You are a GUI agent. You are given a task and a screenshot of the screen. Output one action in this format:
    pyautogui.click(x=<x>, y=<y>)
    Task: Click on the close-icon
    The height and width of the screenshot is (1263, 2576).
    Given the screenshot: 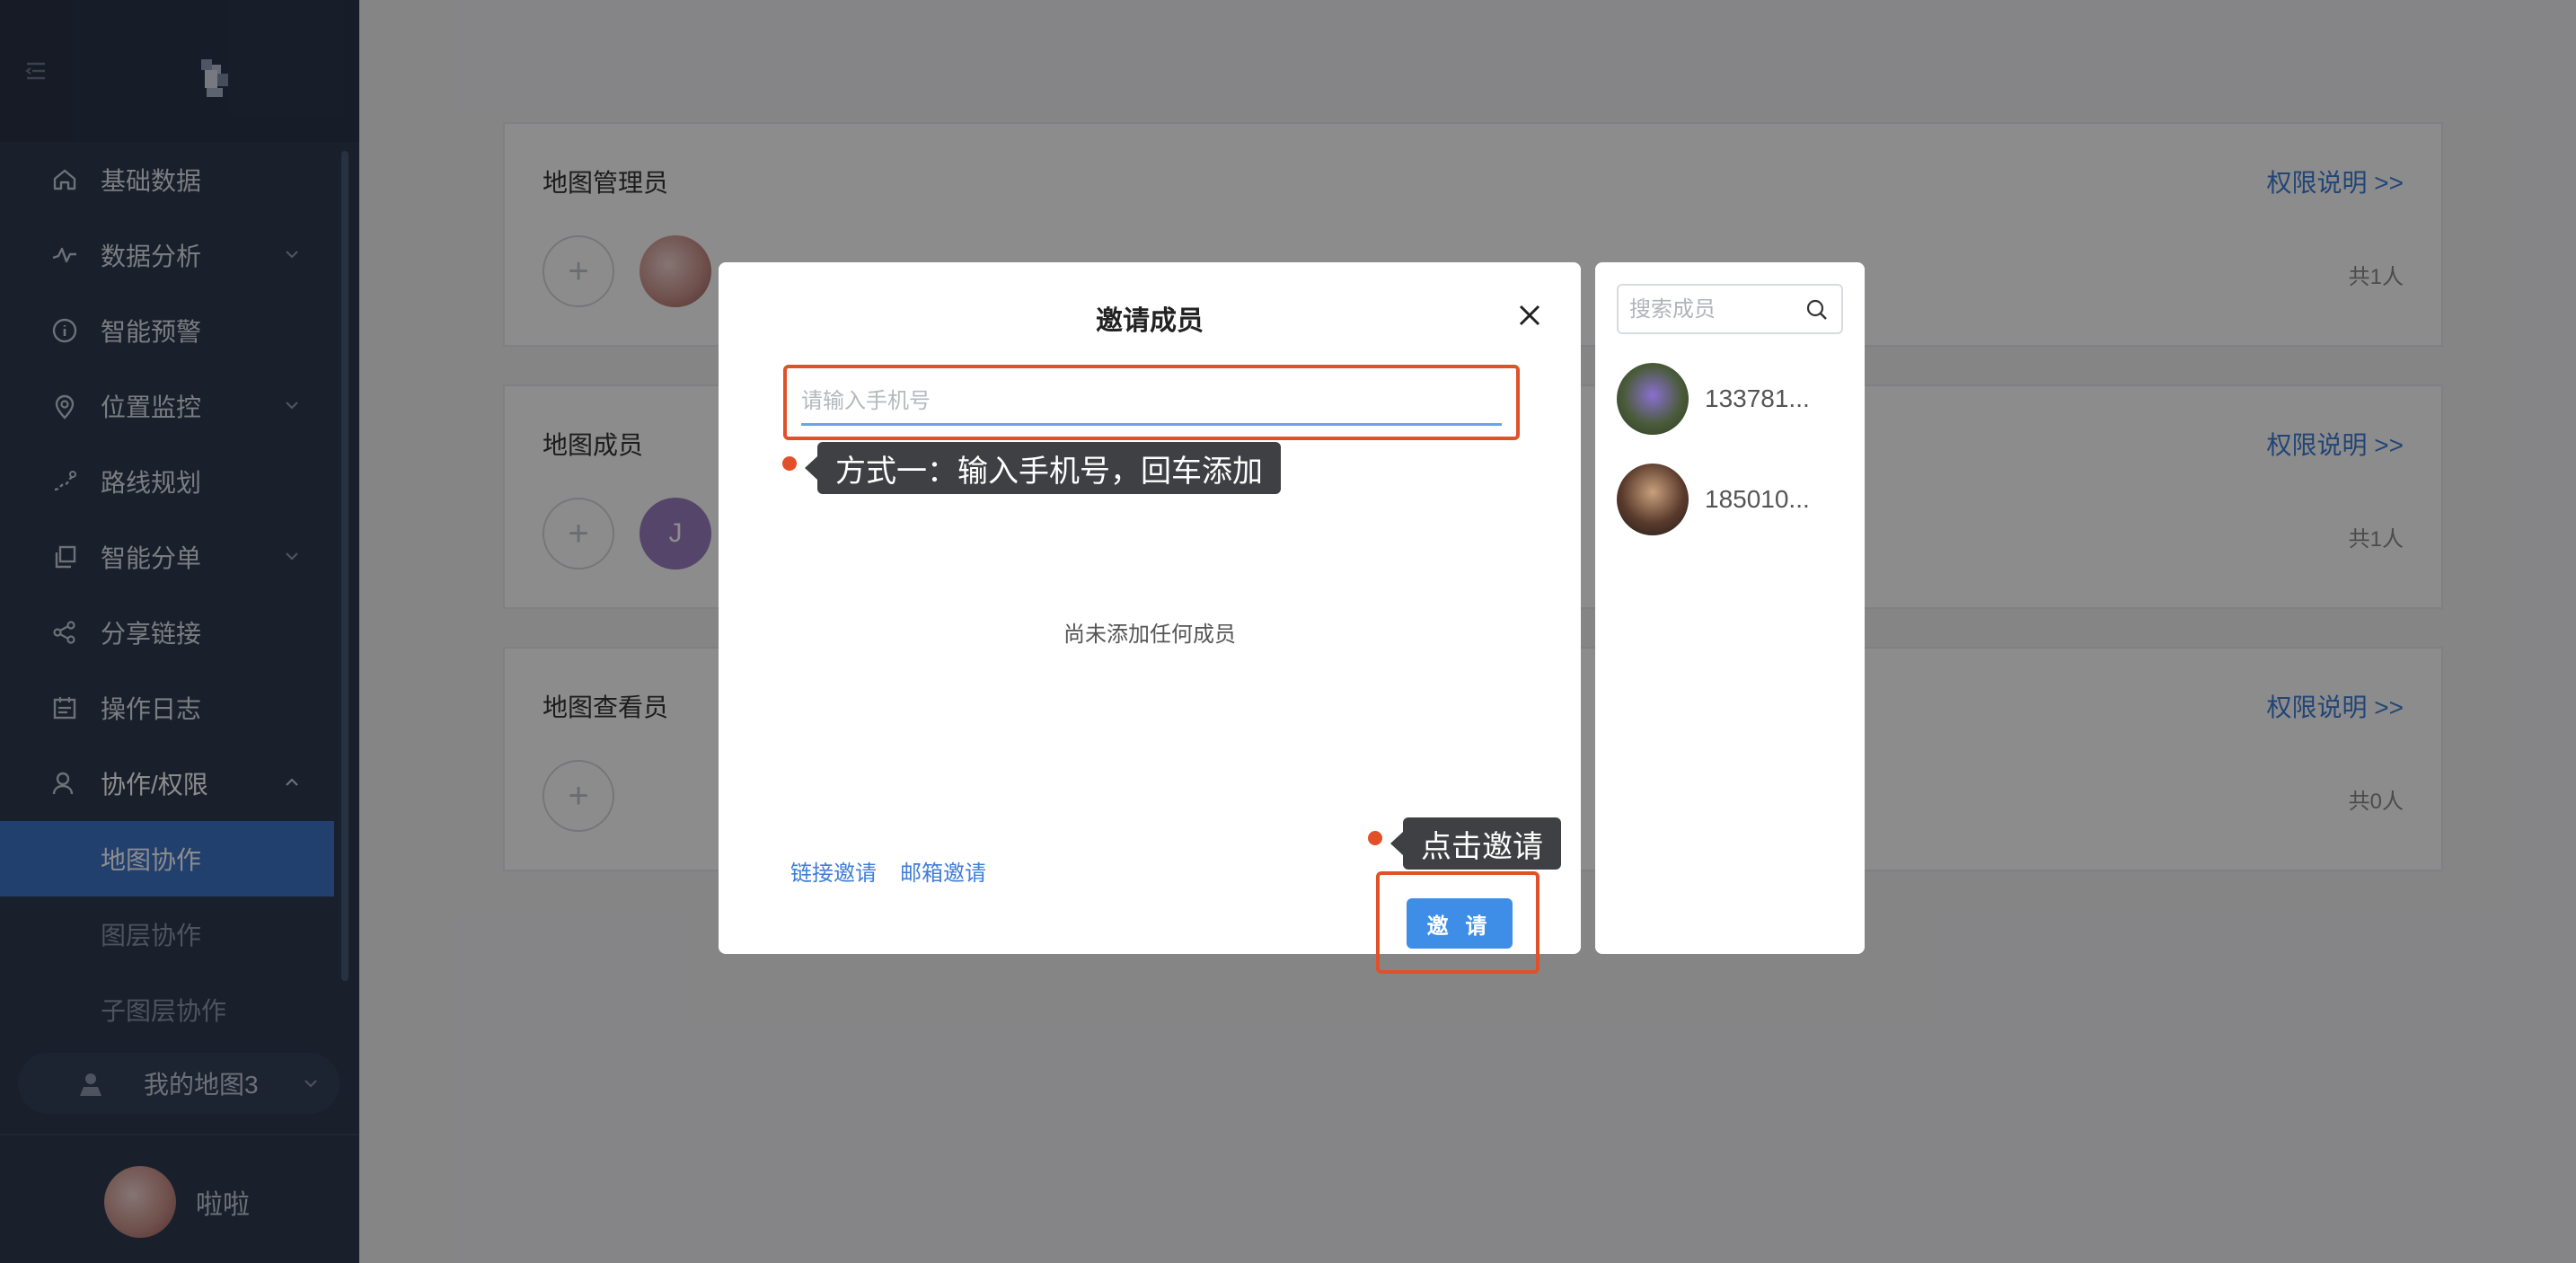 What is the action you would take?
    pyautogui.click(x=1529, y=315)
    